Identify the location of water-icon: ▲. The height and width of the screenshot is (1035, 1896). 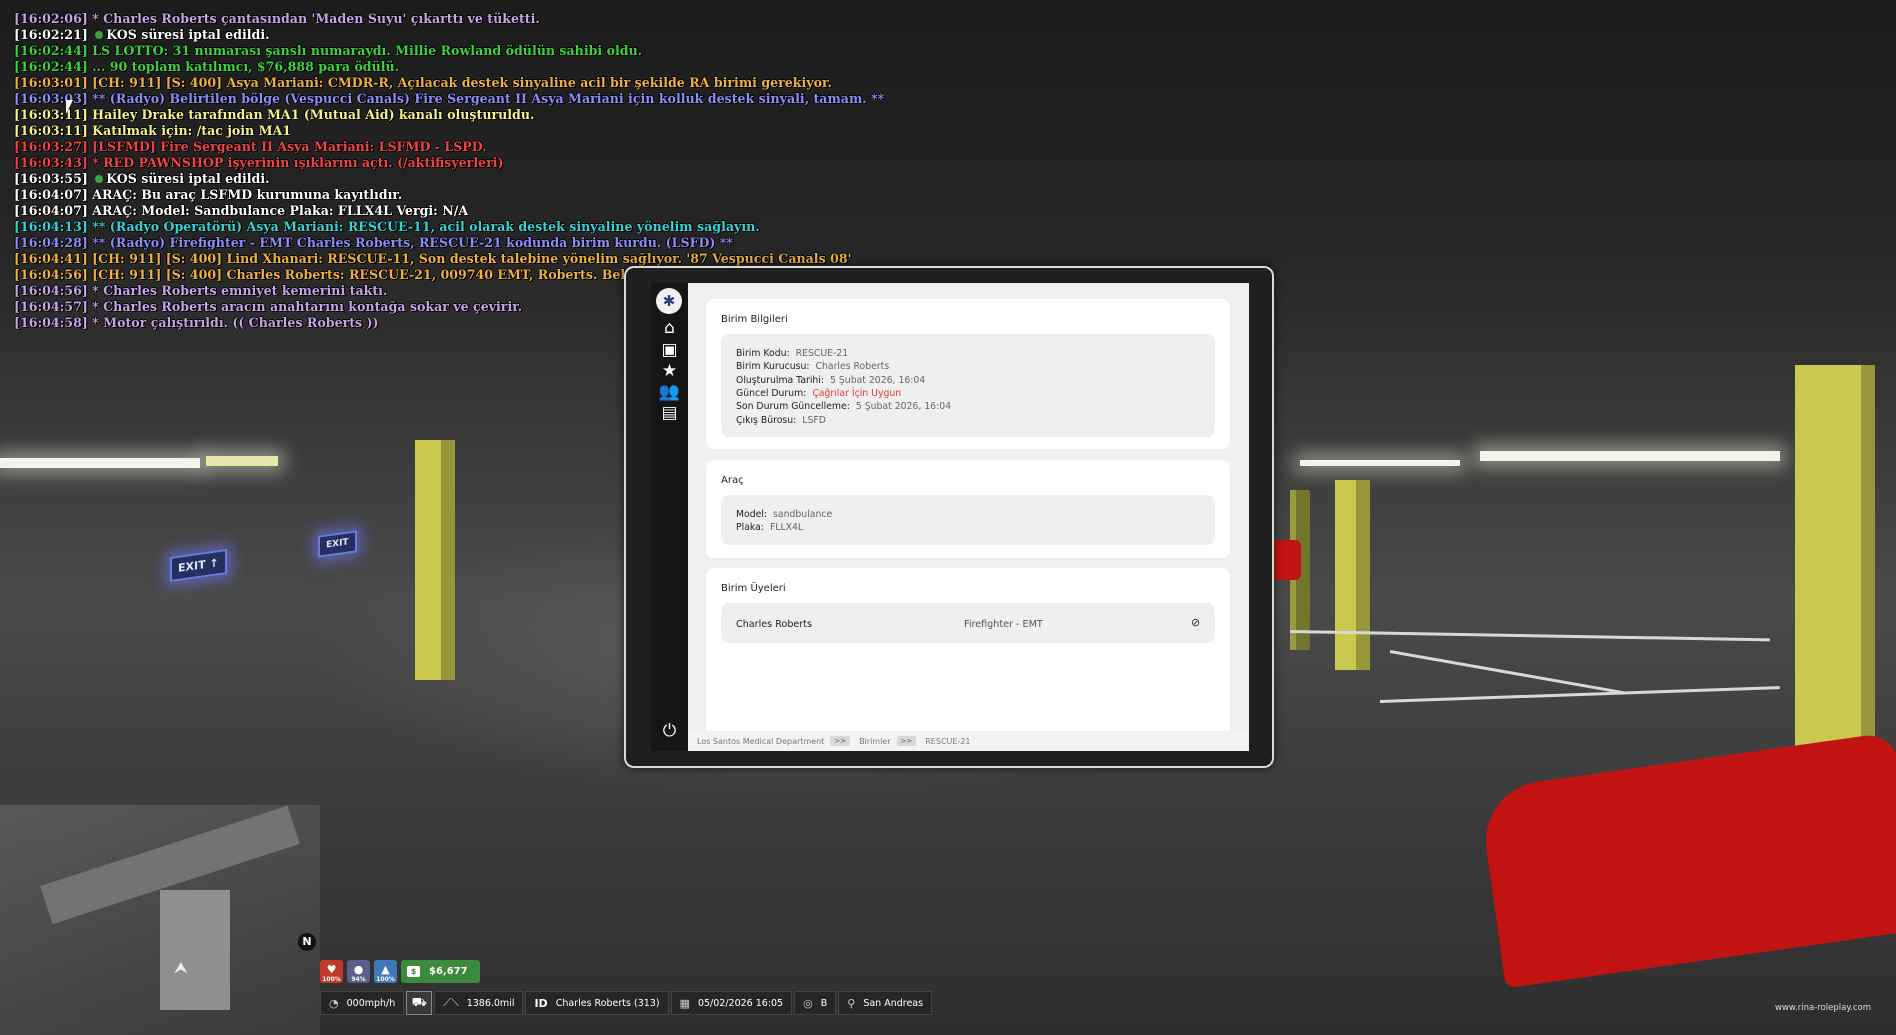
(385, 969).